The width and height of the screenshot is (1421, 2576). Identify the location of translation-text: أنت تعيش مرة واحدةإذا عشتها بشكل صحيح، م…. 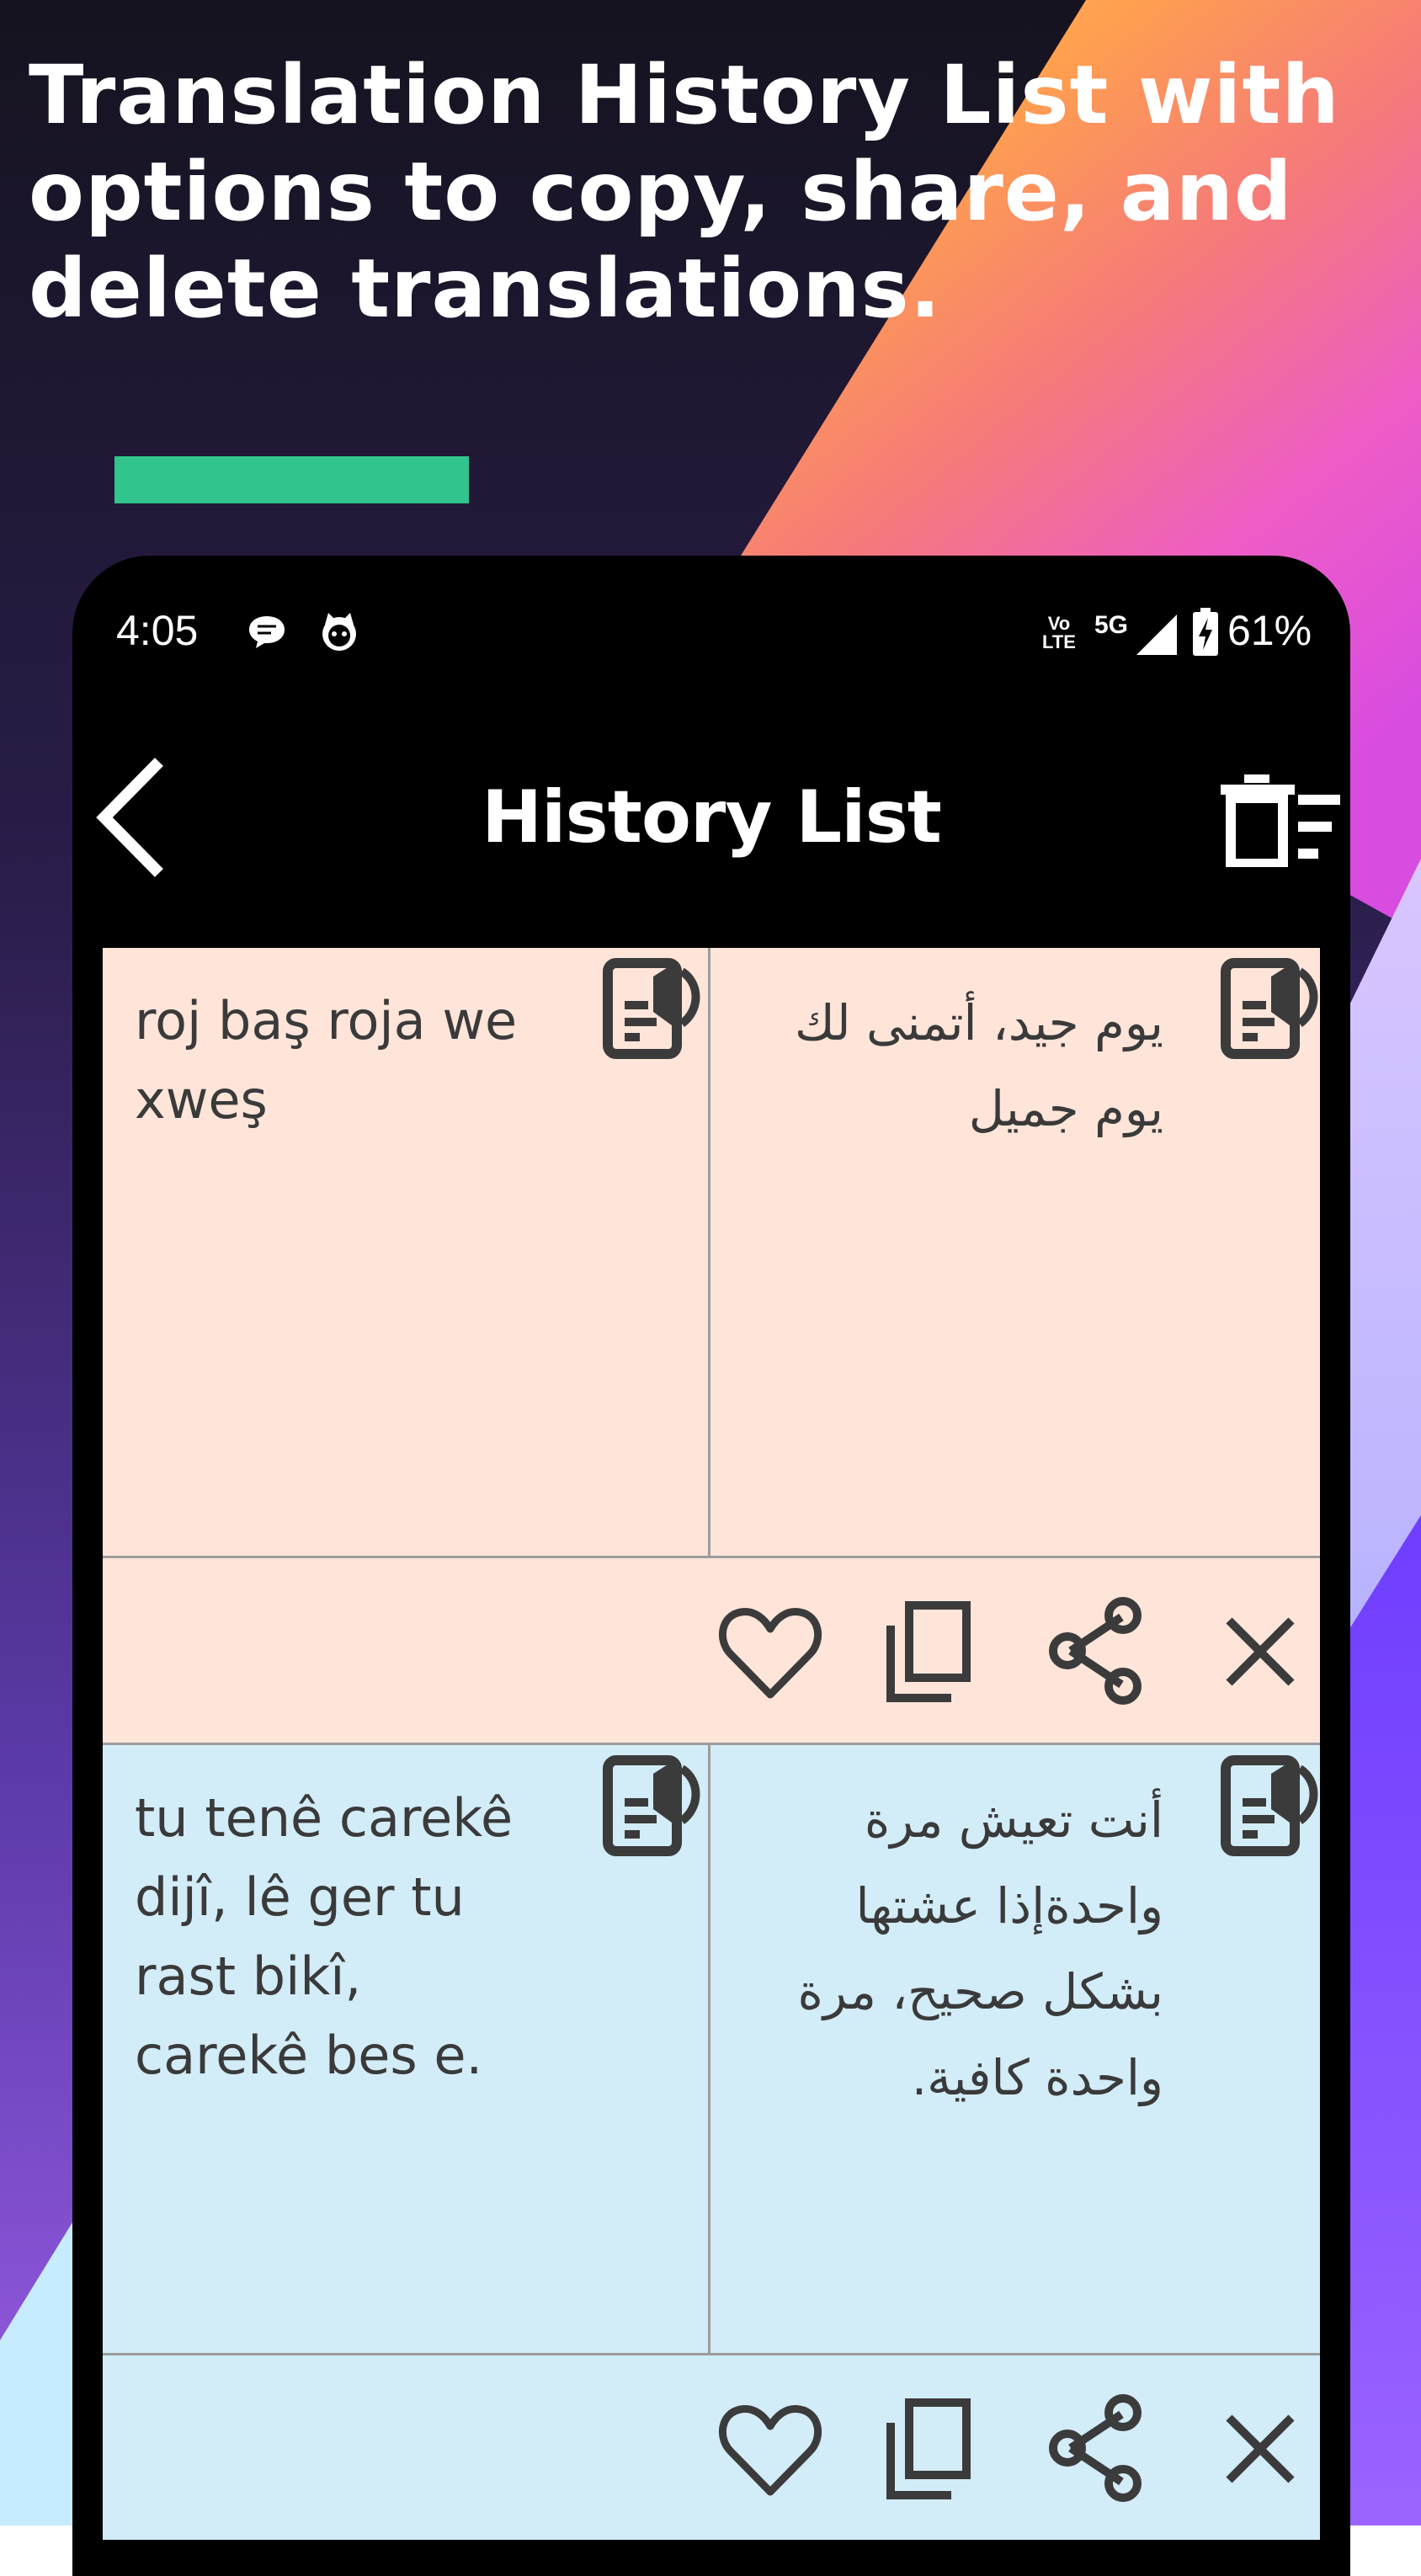
(980, 1949).